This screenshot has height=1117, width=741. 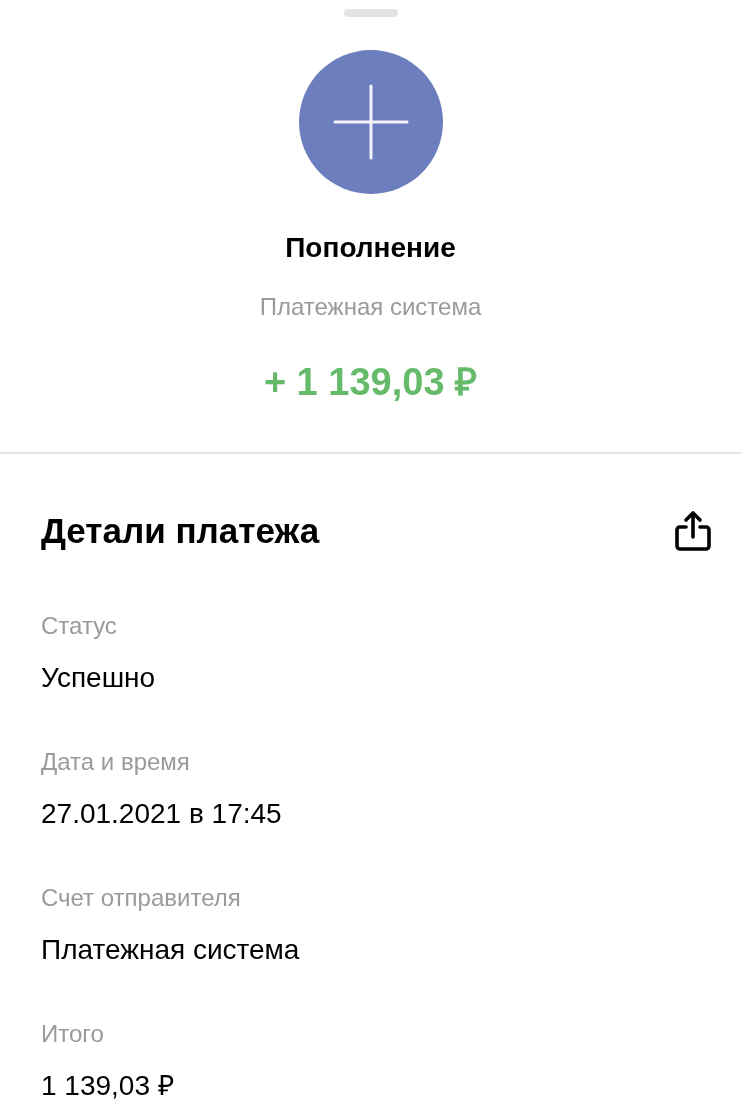 I want to click on operation-subtitle: Платежная система, so click(x=370, y=307).